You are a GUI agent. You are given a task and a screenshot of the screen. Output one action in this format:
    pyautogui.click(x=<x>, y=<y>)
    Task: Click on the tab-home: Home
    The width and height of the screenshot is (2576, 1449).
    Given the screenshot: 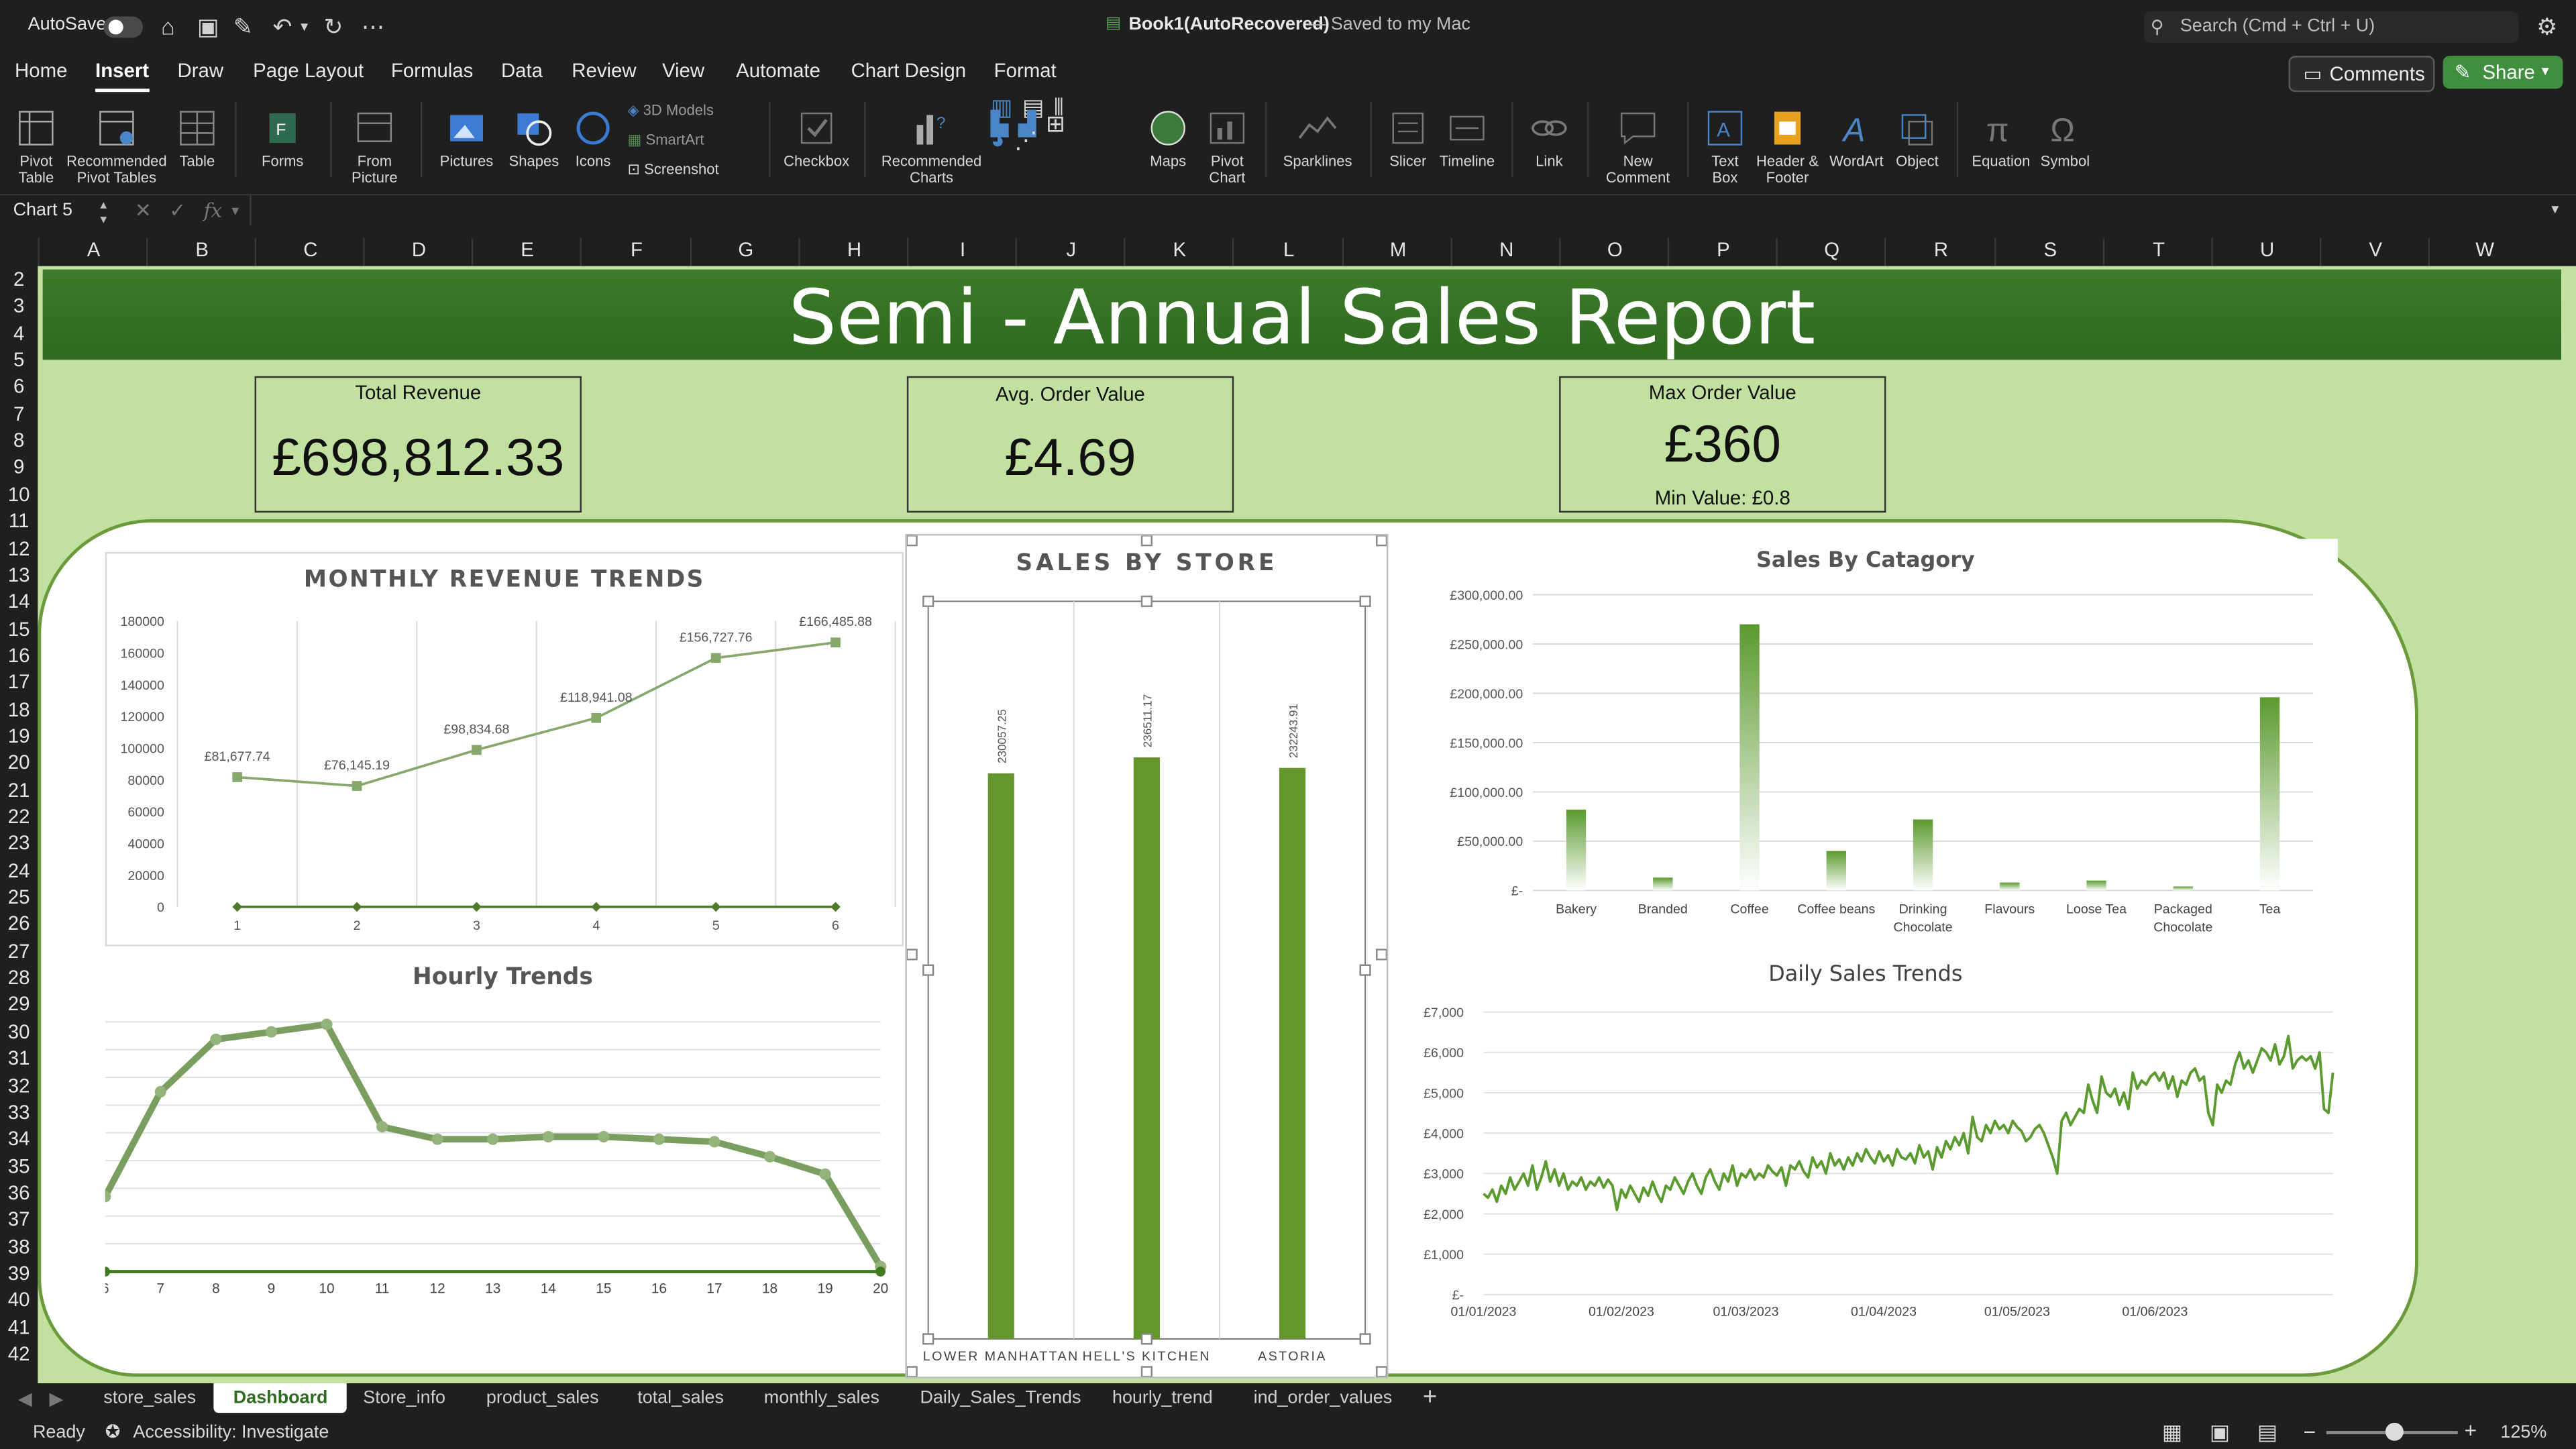 What is the action you would take?
    pyautogui.click(x=41, y=70)
    